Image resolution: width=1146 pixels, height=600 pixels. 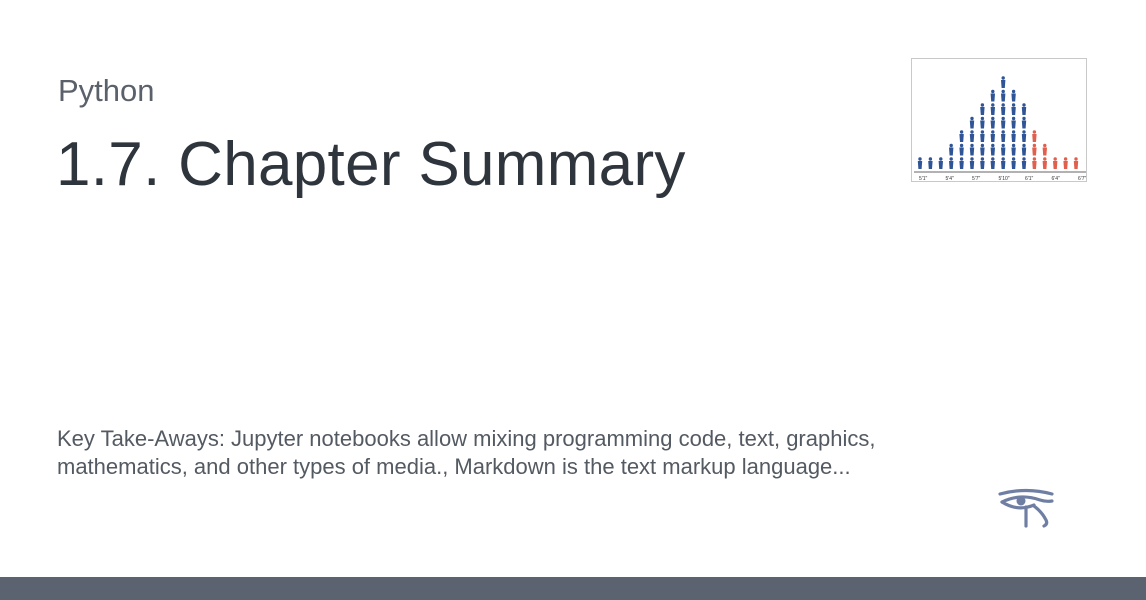 What do you see at coordinates (371, 164) in the screenshot?
I see `page-title: 1.7. Chapter Summary` at bounding box center [371, 164].